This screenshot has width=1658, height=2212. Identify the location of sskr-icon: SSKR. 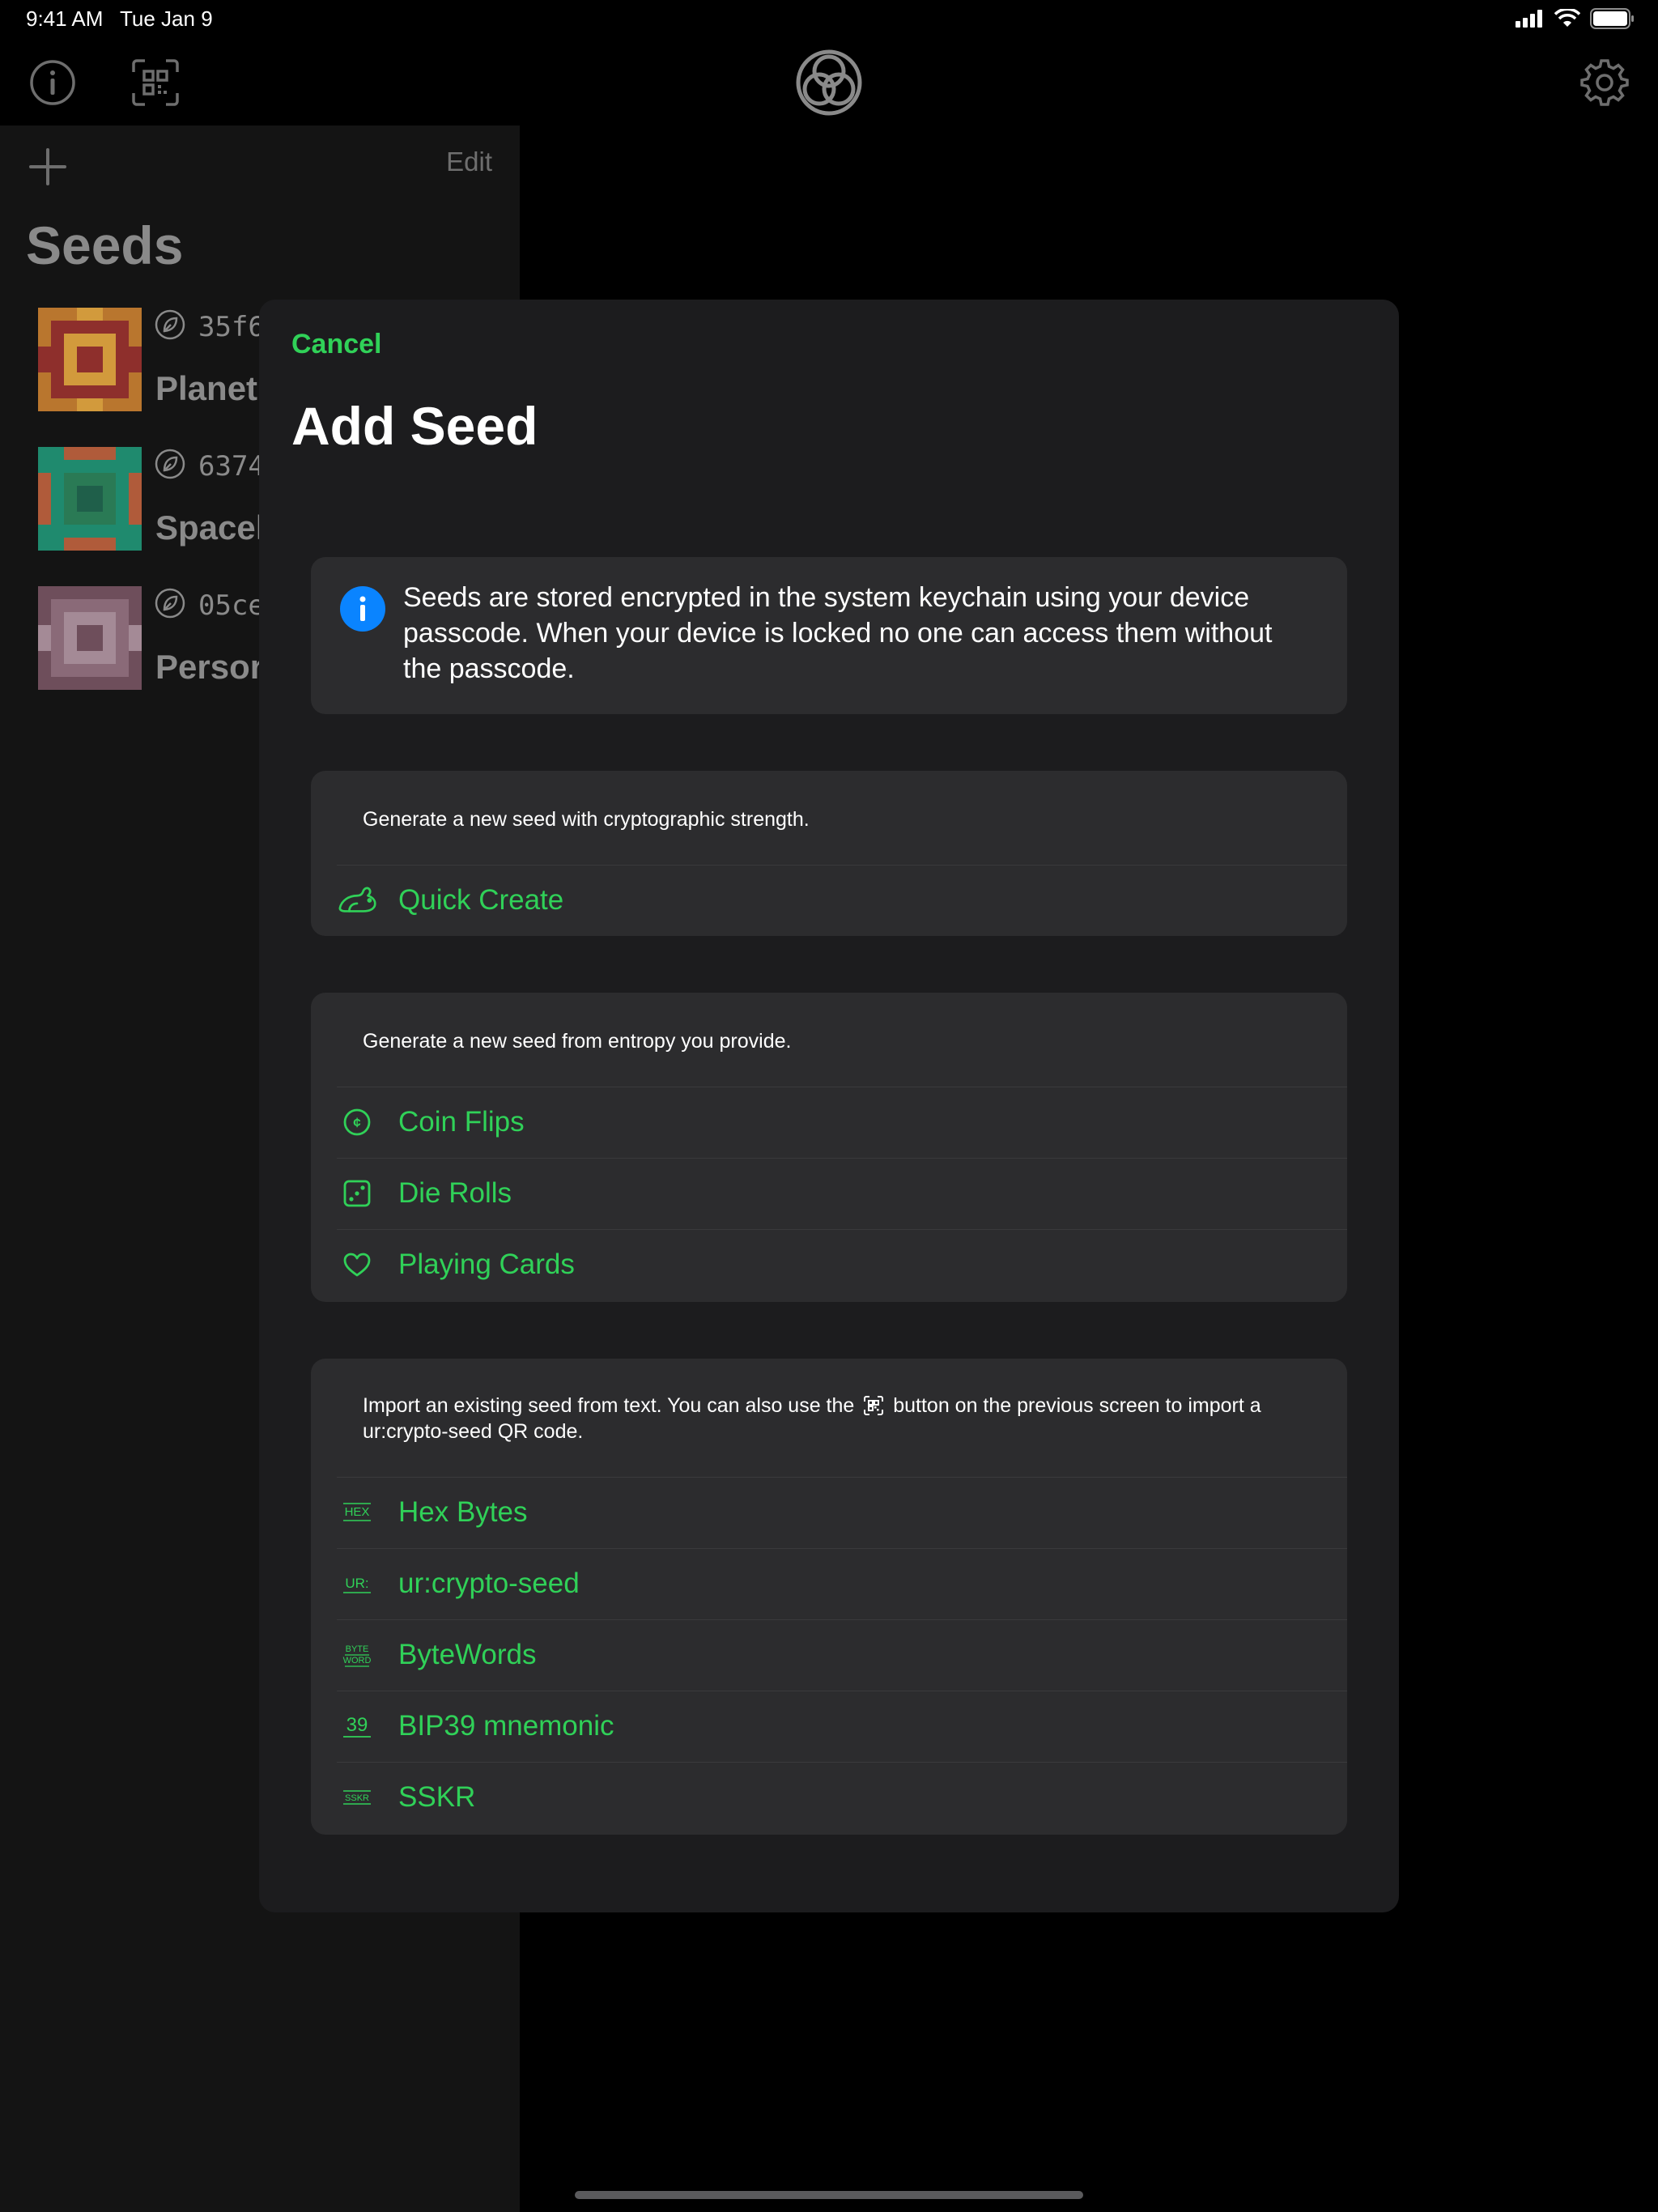
(357, 1797).